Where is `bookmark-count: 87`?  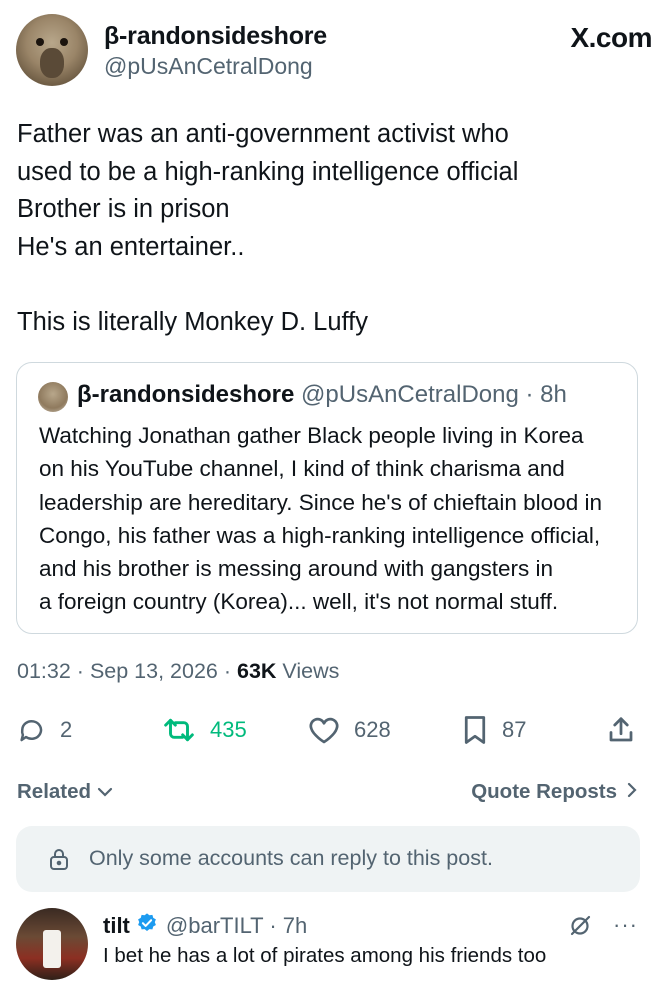 bookmark-count: 87 is located at coordinates (514, 729).